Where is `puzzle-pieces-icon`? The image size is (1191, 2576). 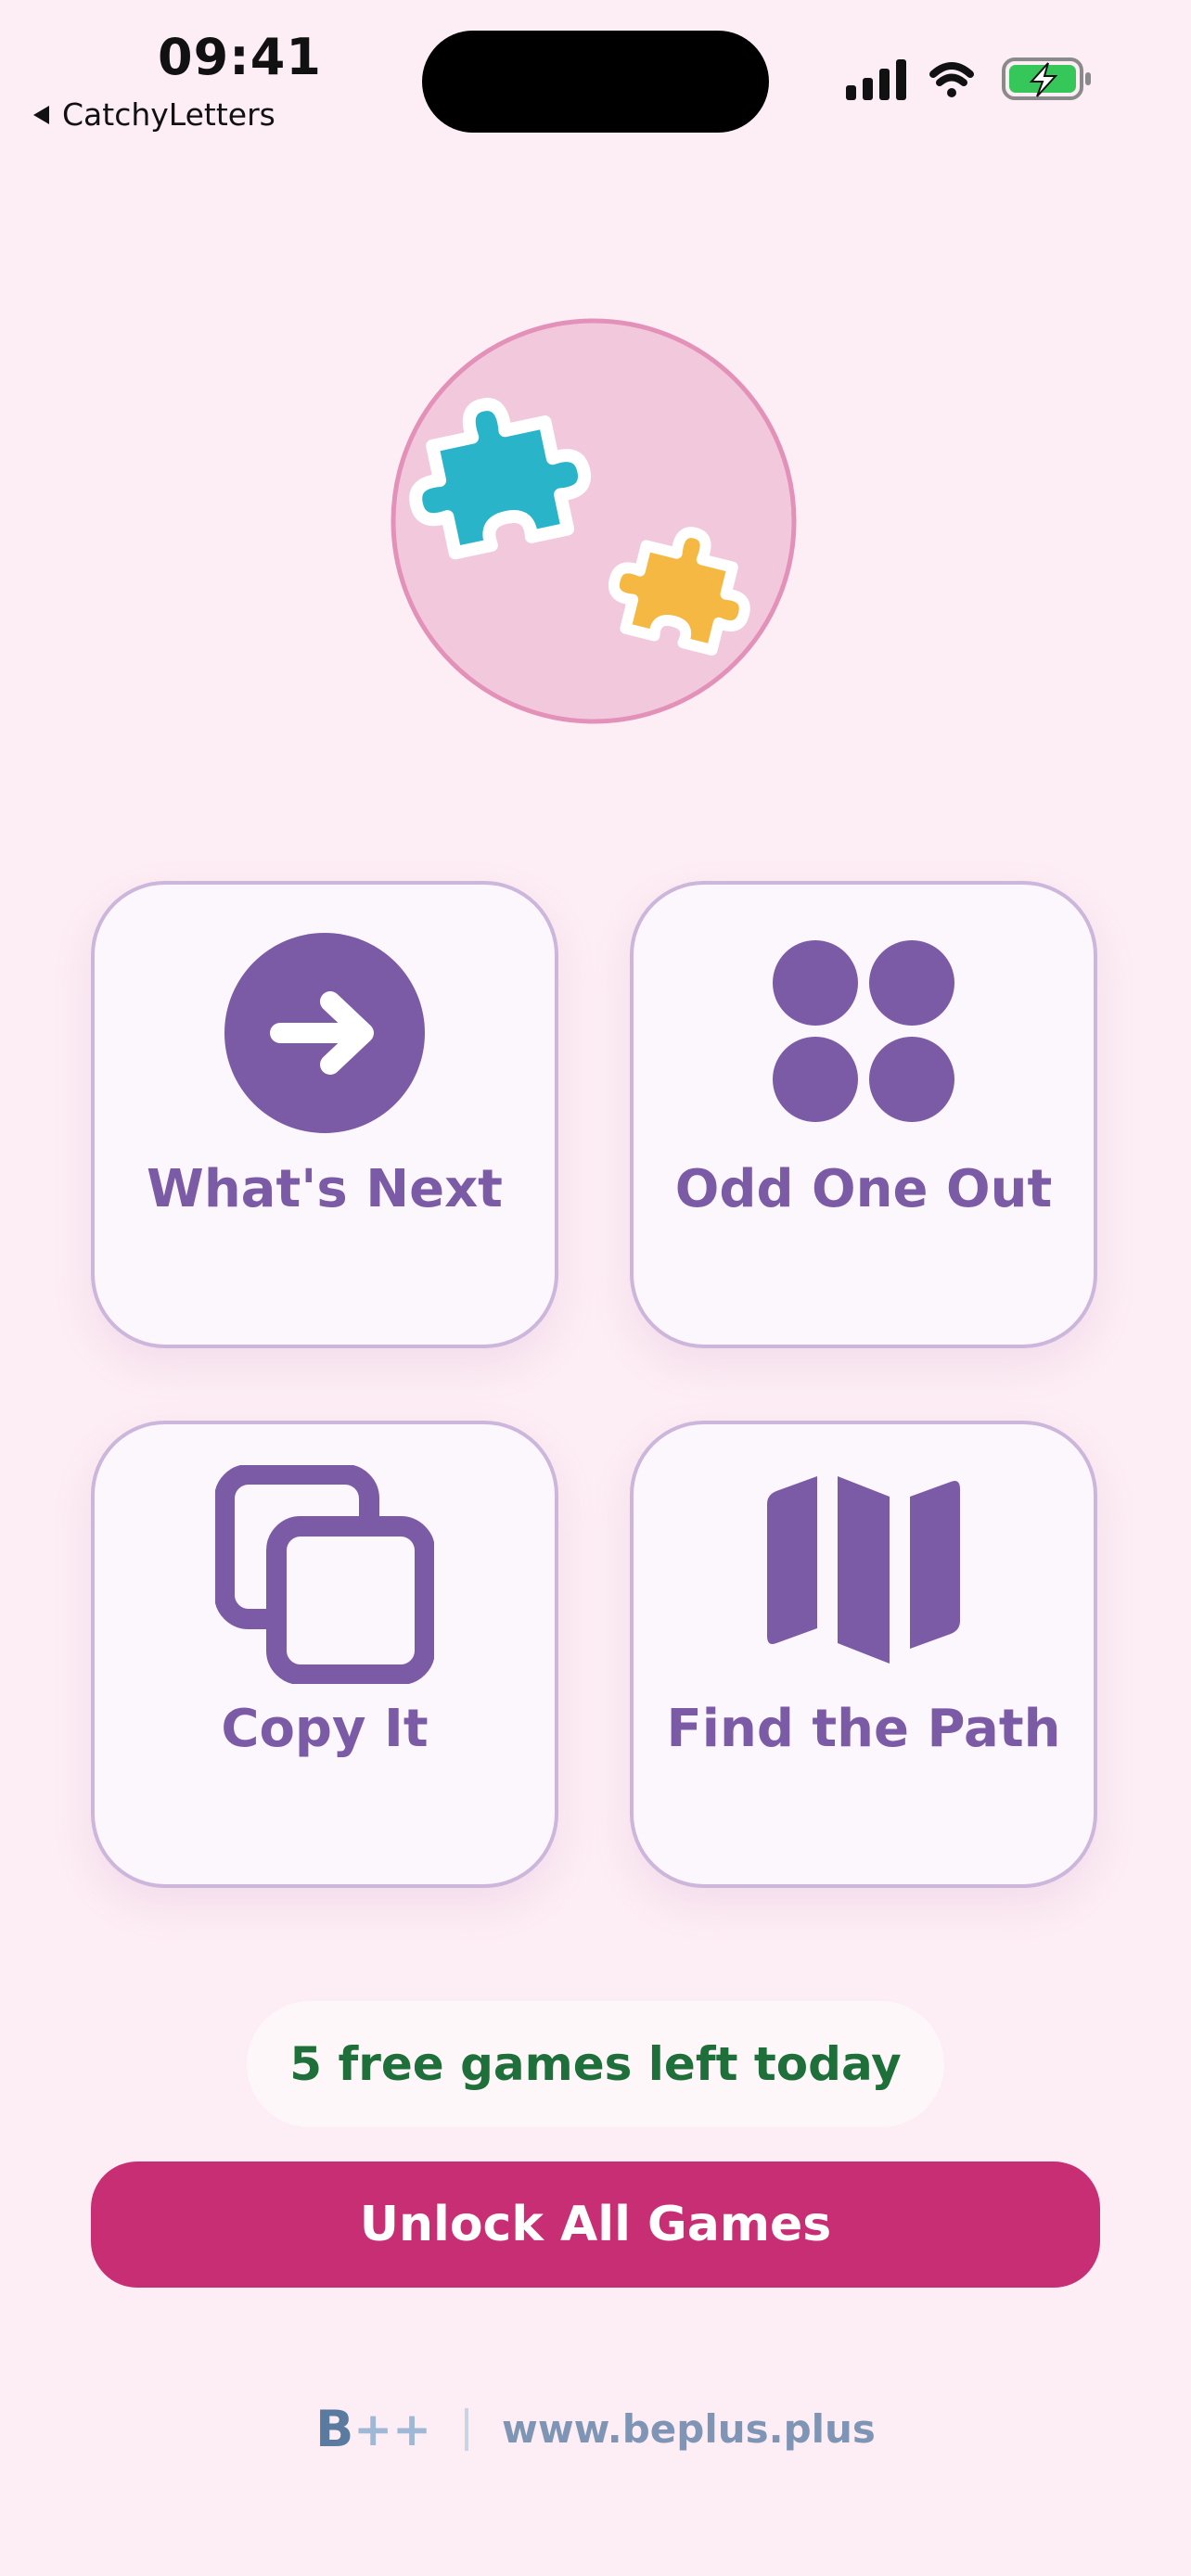 puzzle-pieces-icon is located at coordinates (594, 521).